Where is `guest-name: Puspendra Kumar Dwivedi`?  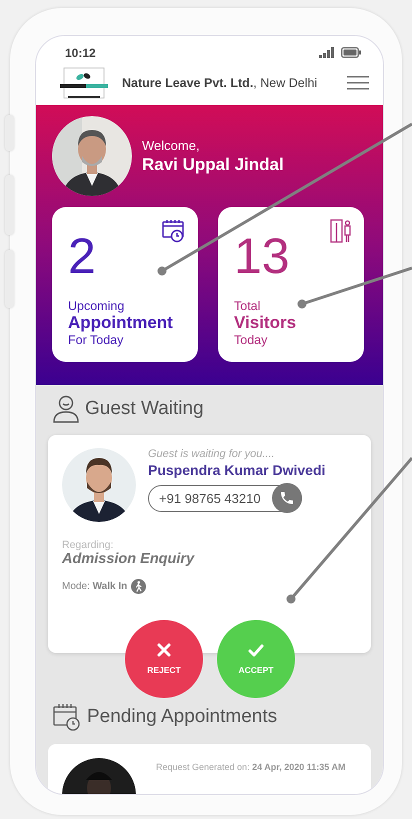
guest-name: Puspendra Kumar Dwivedi is located at coordinates (237, 470).